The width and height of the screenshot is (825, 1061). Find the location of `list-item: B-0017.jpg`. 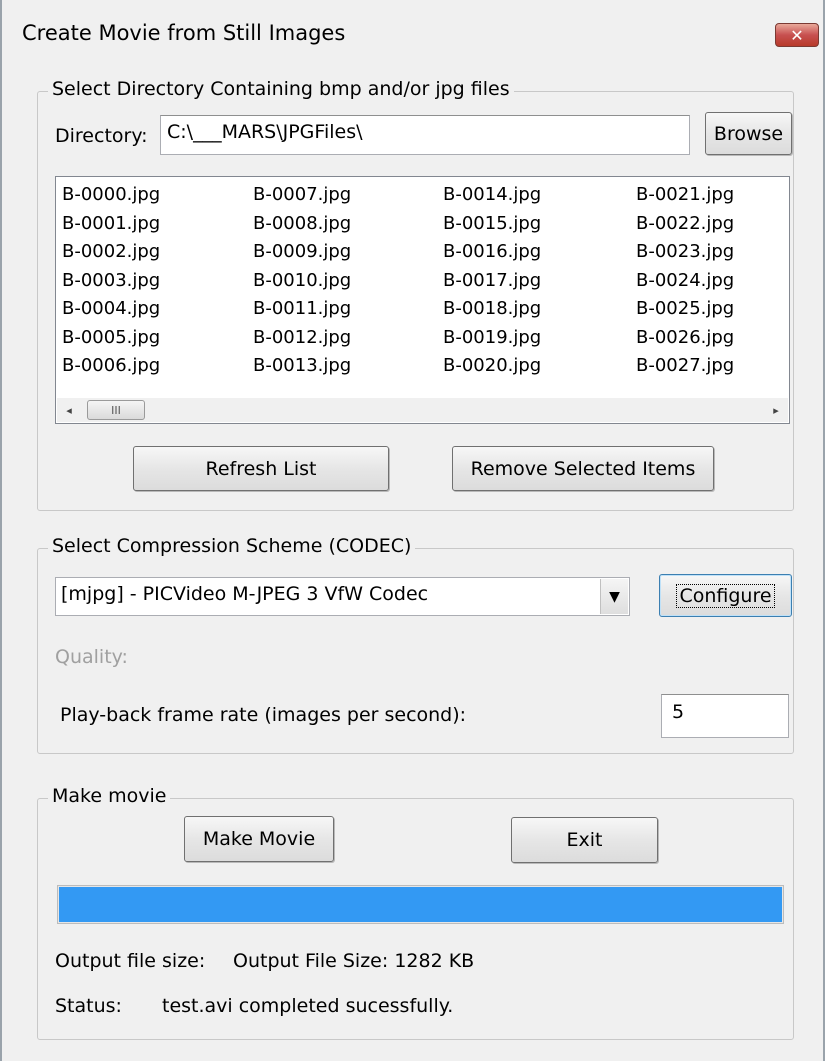

list-item: B-0017.jpg is located at coordinates (492, 281).